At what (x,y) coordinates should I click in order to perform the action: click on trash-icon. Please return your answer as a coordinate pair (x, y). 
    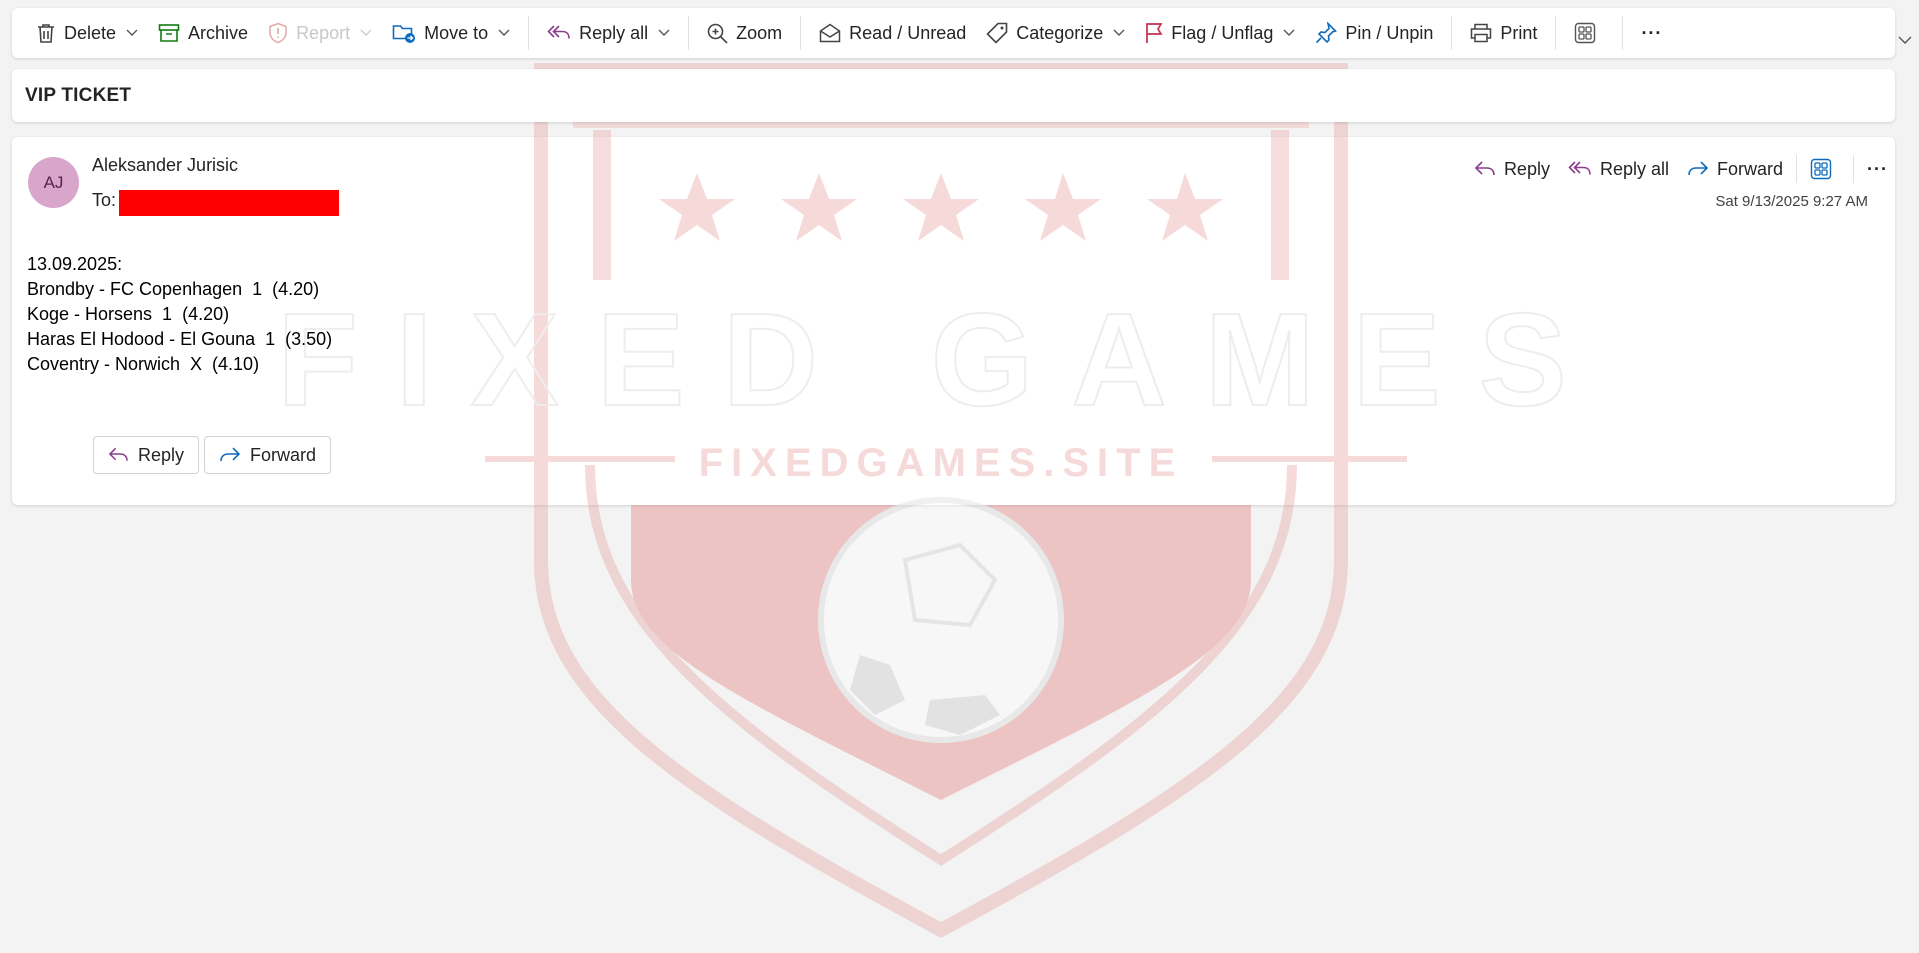
    Looking at the image, I should click on (46, 33).